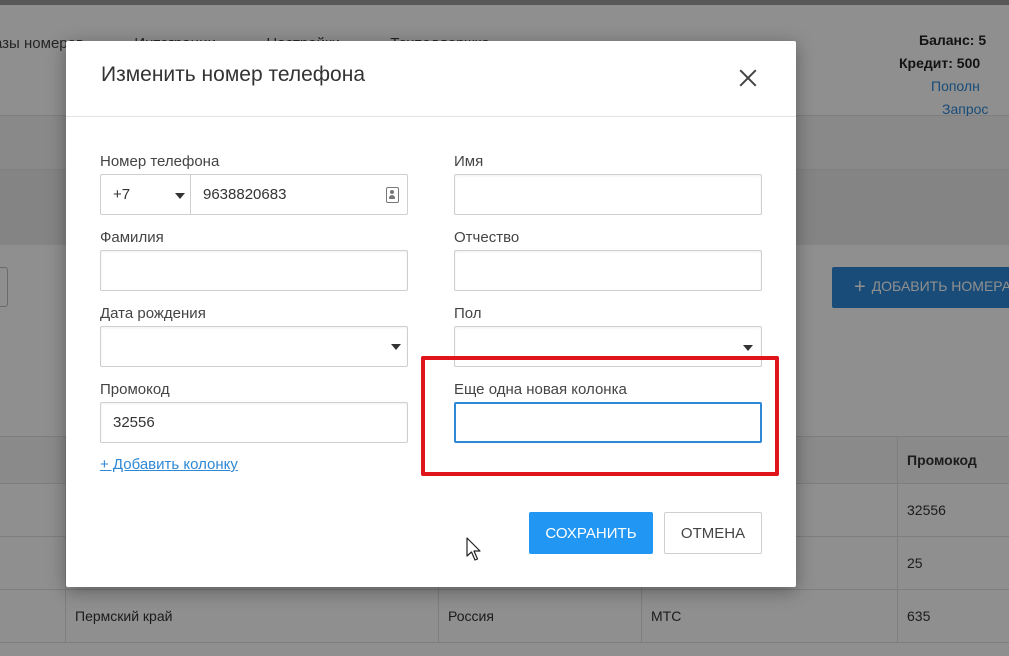 Image resolution: width=1009 pixels, height=656 pixels. Describe the element at coordinates (591, 533) in the screenshot. I see `save-button: СОХРАНИТЬ` at that location.